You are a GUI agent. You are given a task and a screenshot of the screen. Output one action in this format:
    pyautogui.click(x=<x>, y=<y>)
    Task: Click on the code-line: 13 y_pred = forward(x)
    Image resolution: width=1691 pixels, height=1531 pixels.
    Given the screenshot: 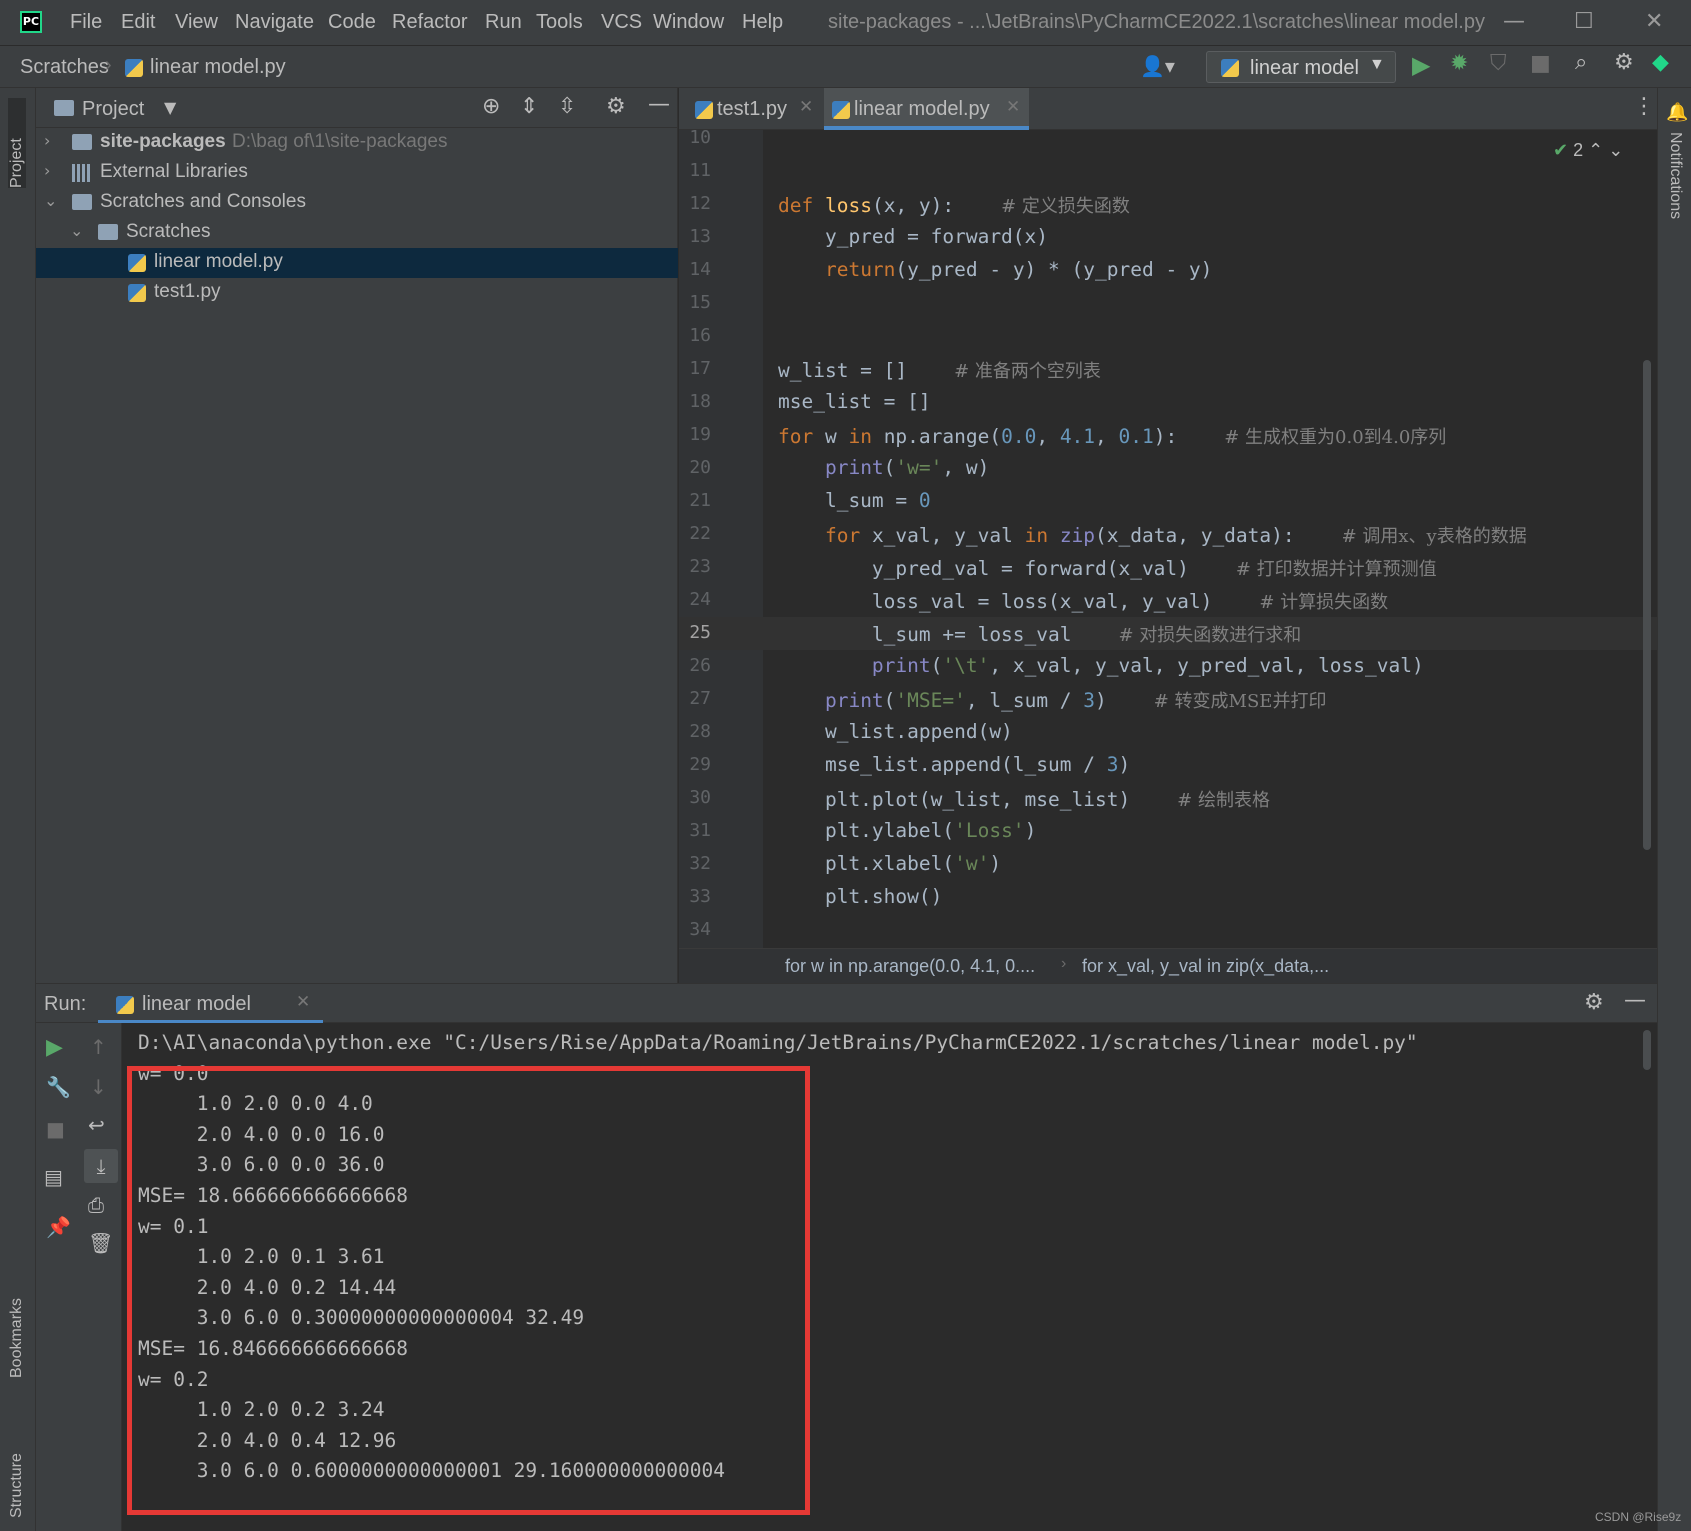 What is the action you would take?
    pyautogui.click(x=1168, y=237)
    